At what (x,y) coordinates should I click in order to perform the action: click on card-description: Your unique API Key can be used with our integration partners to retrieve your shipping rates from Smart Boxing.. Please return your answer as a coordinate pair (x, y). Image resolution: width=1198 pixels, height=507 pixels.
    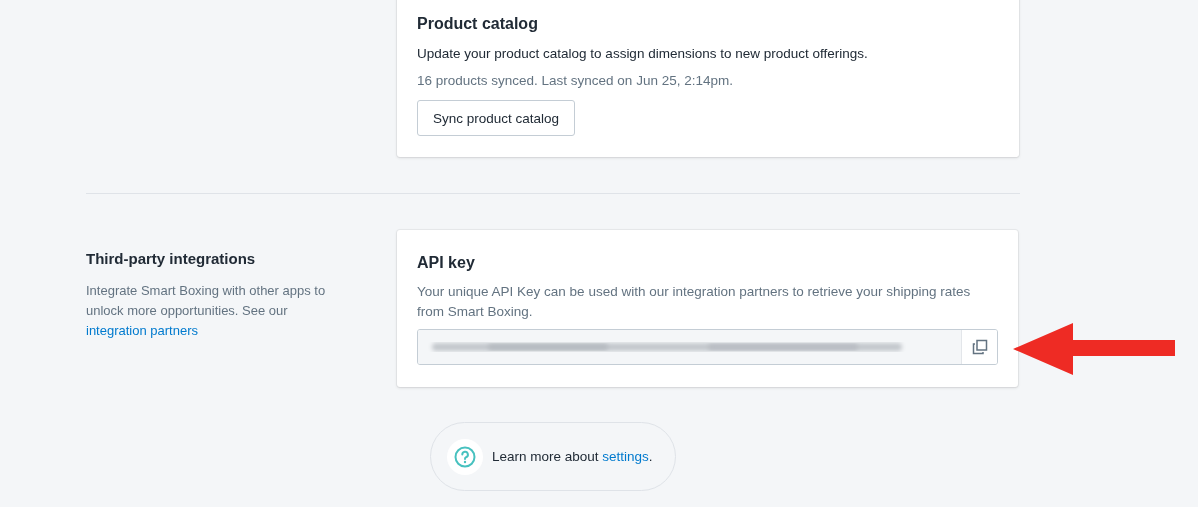
    Looking at the image, I should click on (694, 302).